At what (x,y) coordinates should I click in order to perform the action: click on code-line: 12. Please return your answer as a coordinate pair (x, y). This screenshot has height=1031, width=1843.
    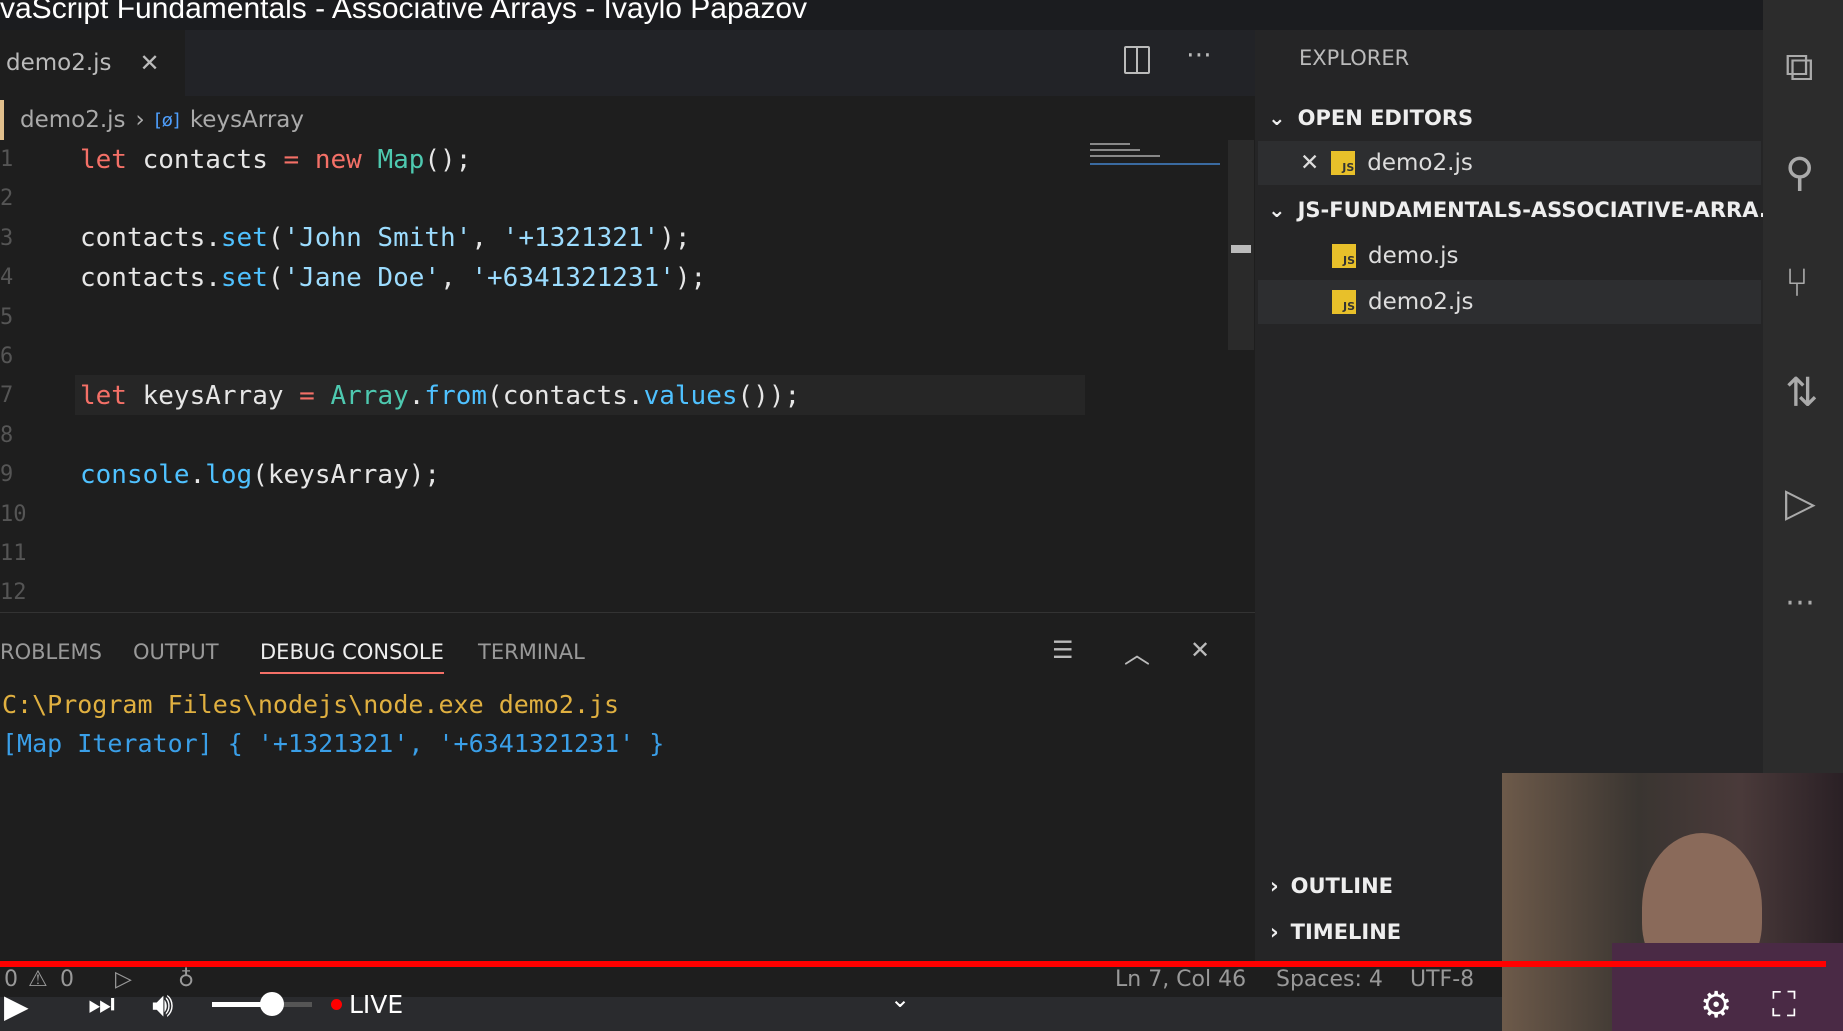
    Looking at the image, I should click on (20, 592).